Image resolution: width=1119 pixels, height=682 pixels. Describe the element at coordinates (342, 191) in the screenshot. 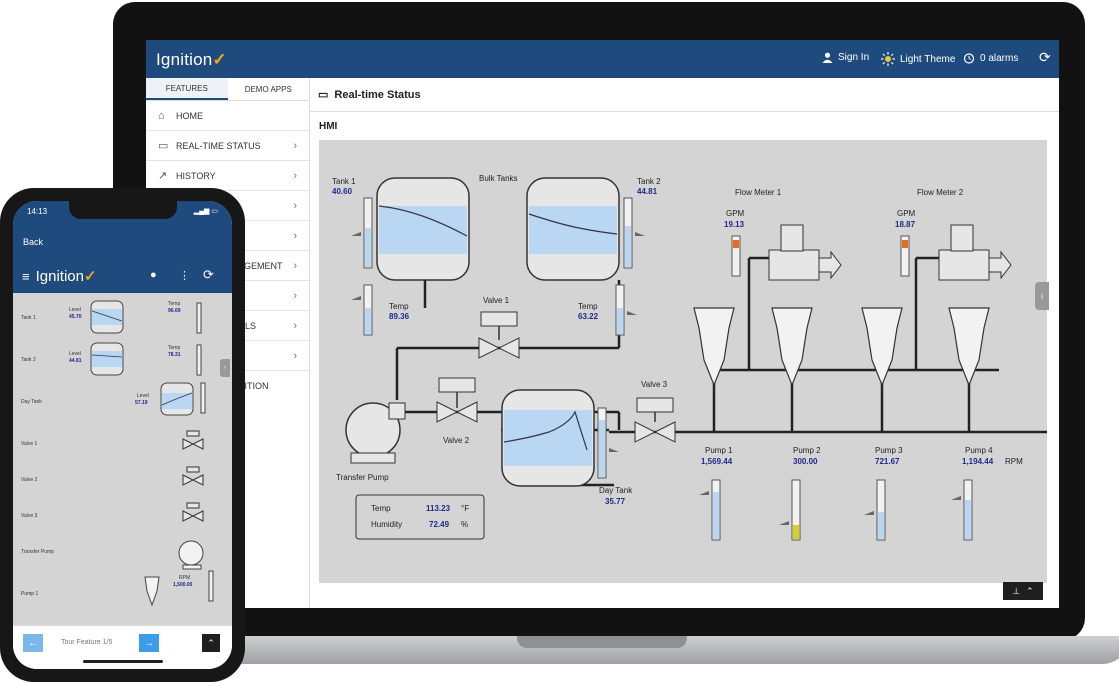

I see `tank-1-value: 40.60` at that location.